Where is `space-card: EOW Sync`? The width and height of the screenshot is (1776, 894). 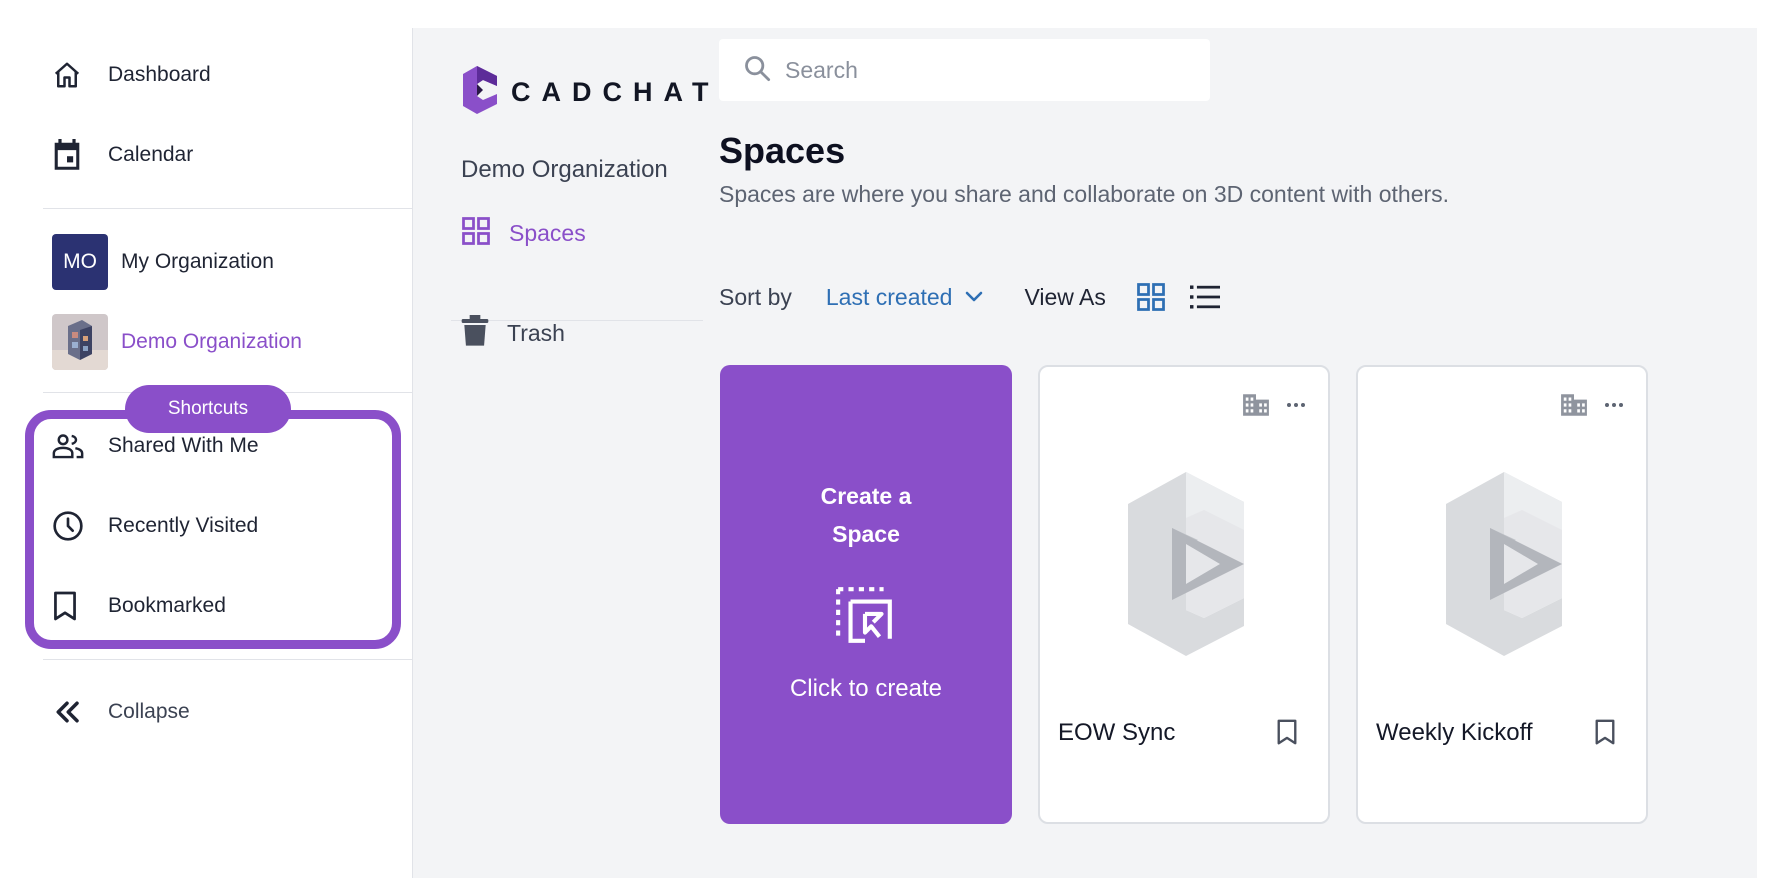 space-card: EOW Sync is located at coordinates (1184, 594).